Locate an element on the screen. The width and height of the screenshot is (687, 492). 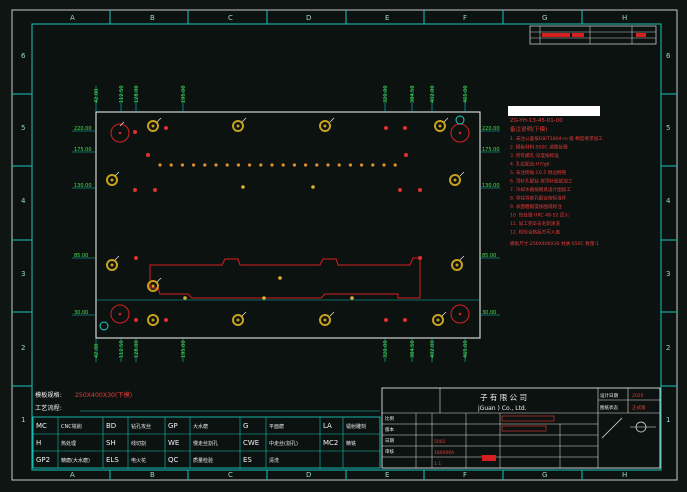
tb-value-status: 正式版 is located at coordinates (639, 407).